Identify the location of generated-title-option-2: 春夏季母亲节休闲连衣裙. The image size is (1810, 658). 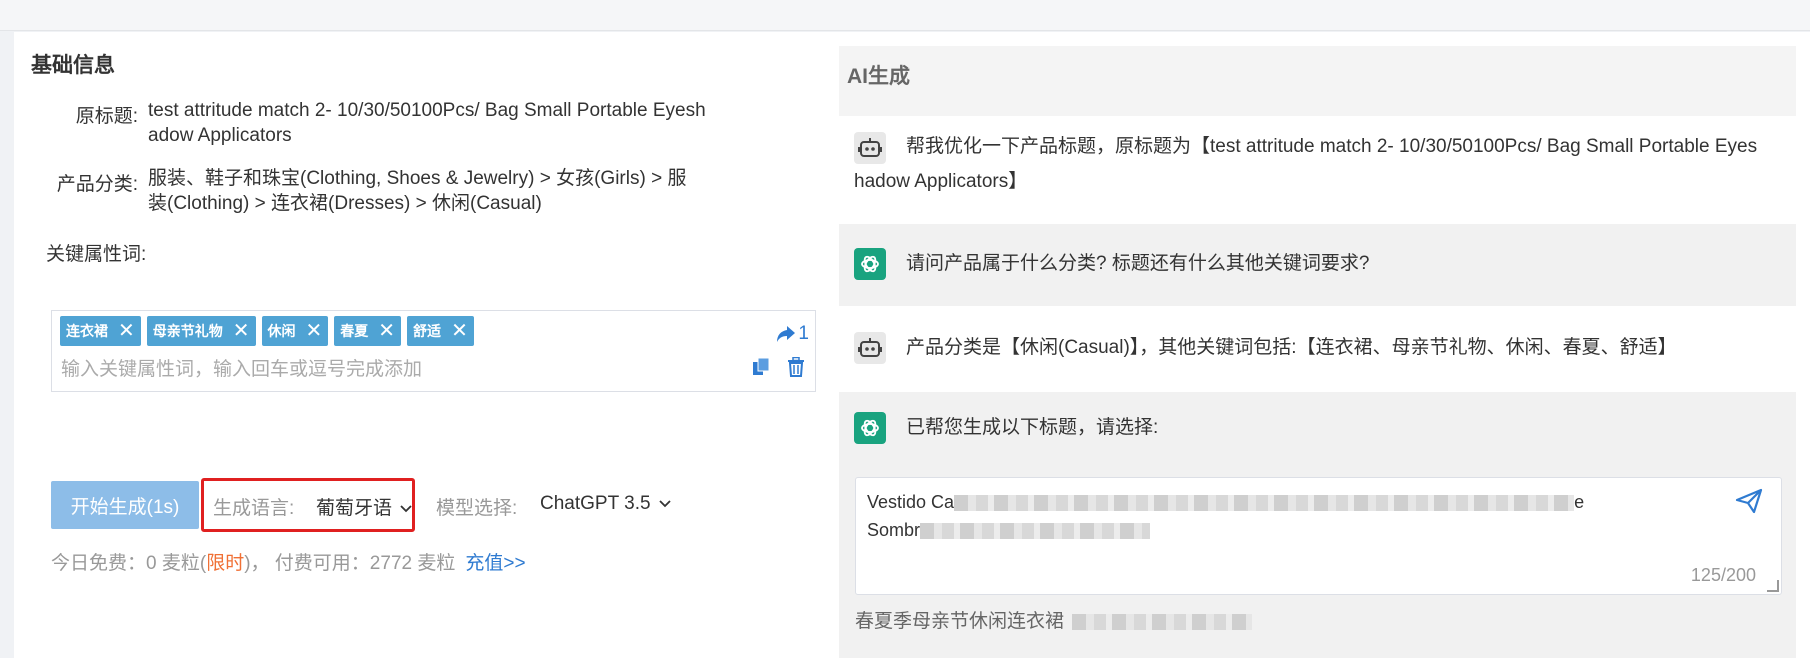
(1054, 619).